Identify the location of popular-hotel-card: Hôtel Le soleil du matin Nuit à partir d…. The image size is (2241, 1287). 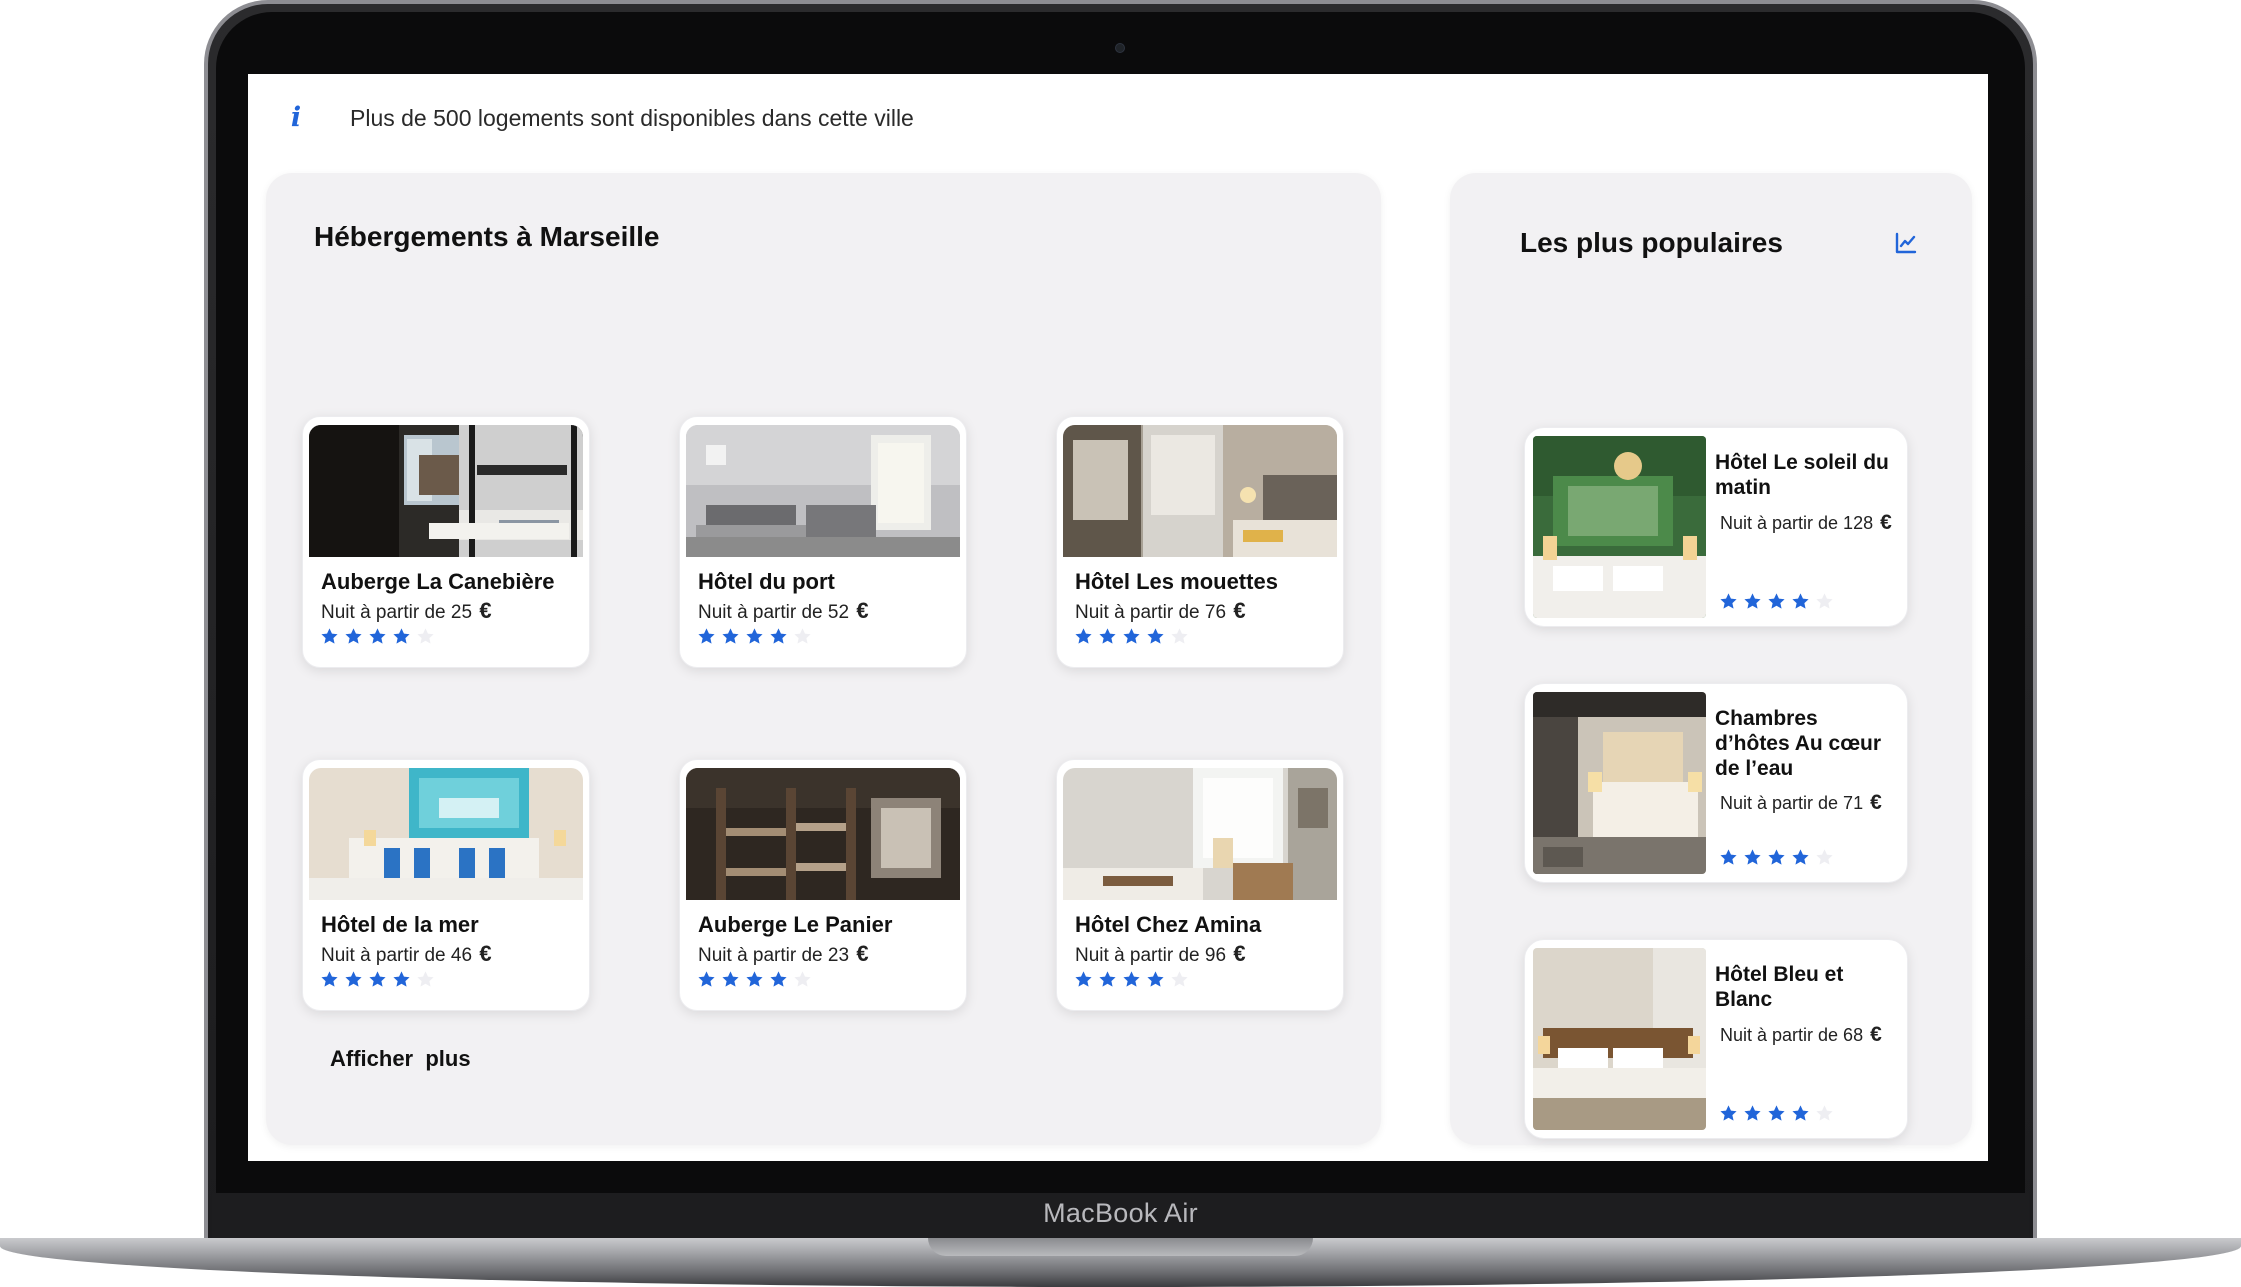
(1716, 527).